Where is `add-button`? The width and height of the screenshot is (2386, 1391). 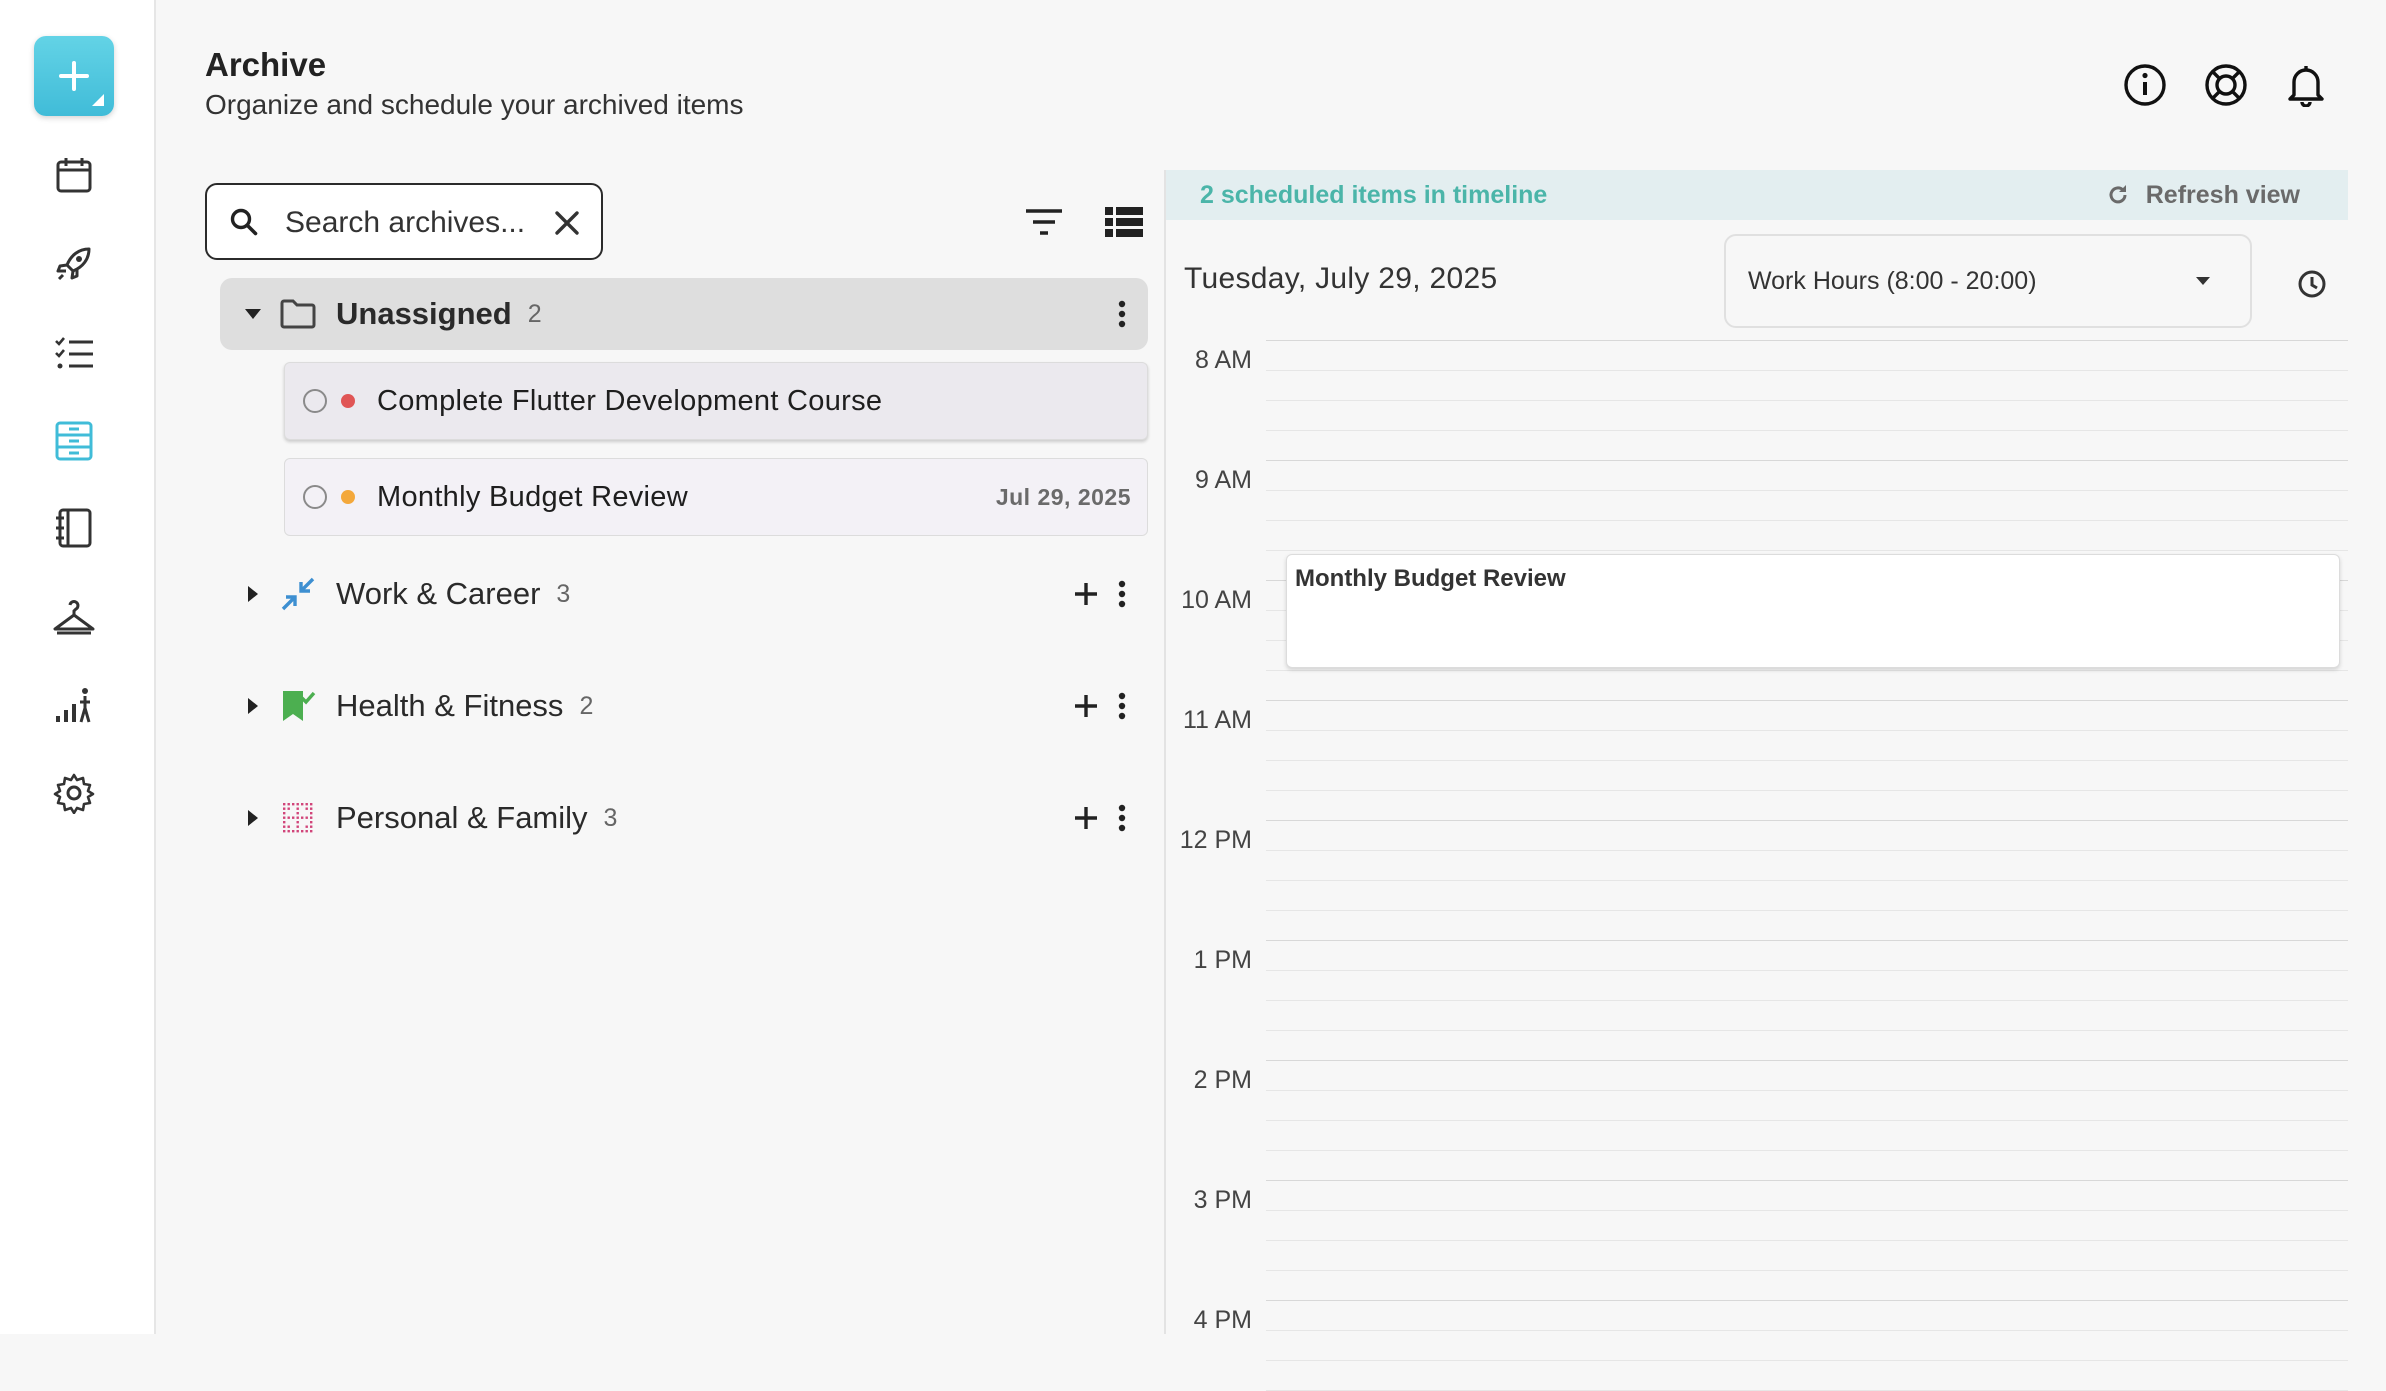
add-button is located at coordinates (74, 76).